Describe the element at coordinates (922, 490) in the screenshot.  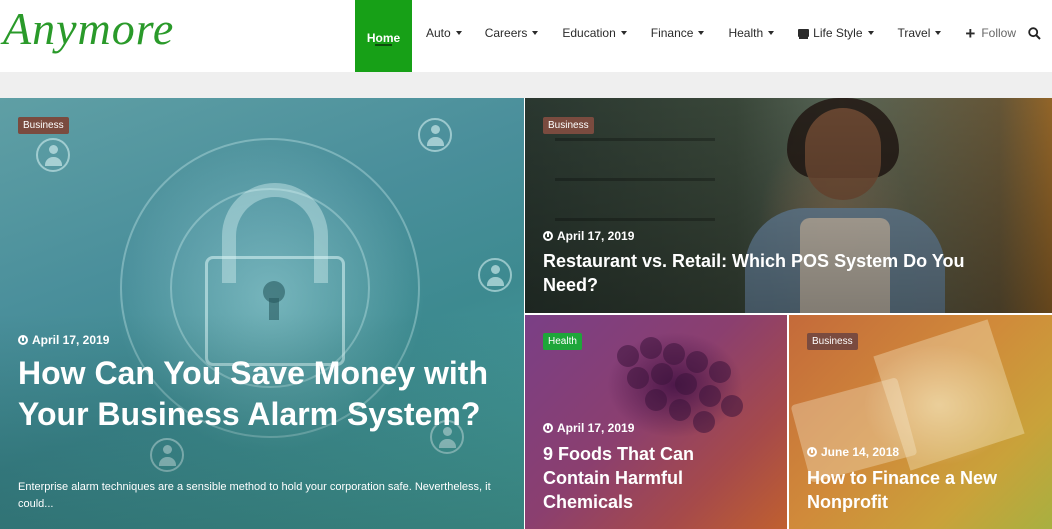
I see `post-title: How to Finance a New Nonprofit` at that location.